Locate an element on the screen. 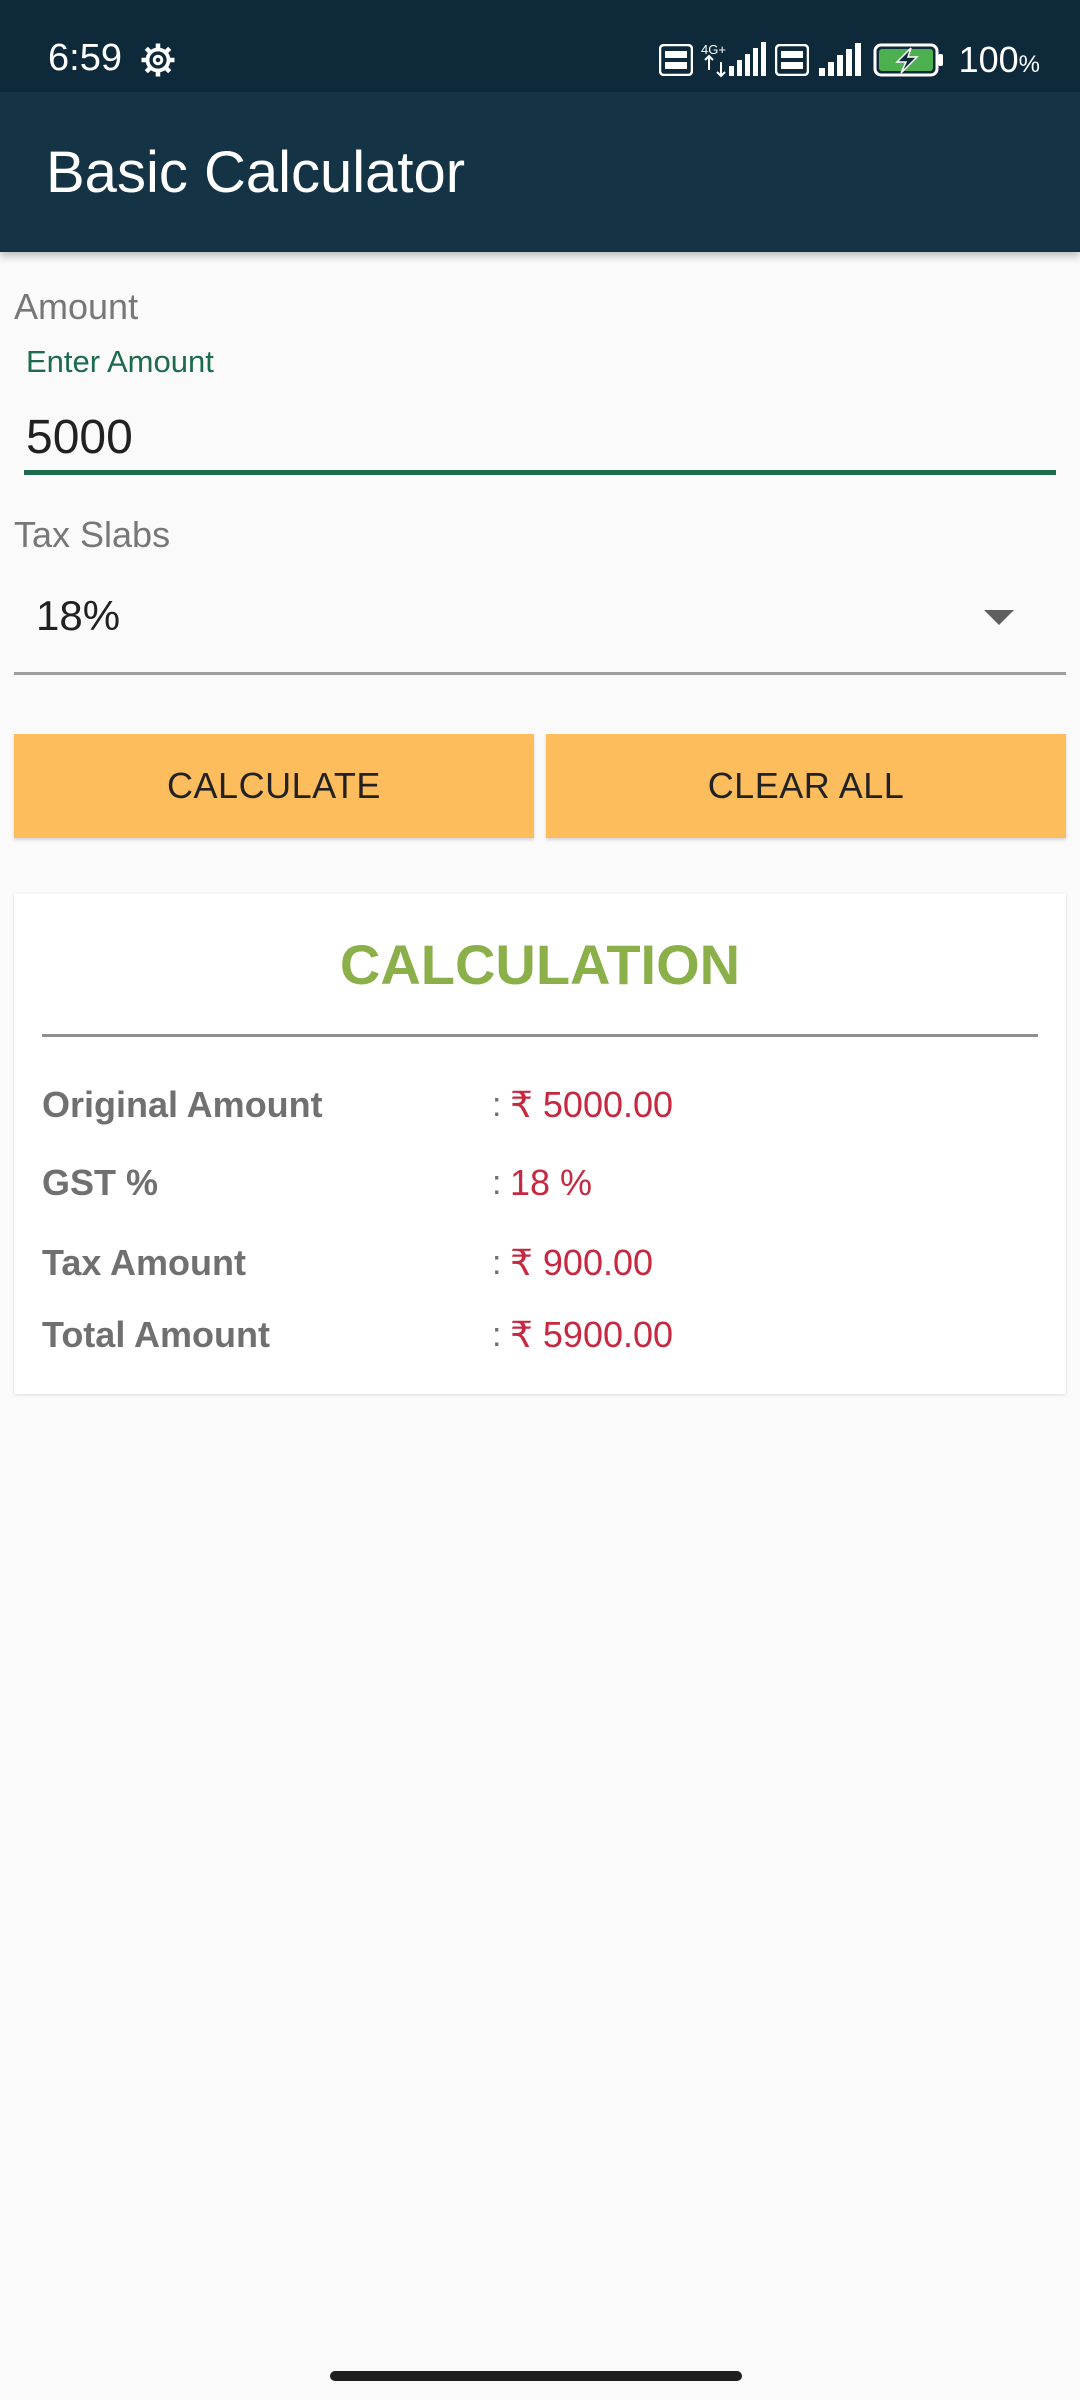 This screenshot has width=1080, height=2400. amount-input is located at coordinates (541, 437).